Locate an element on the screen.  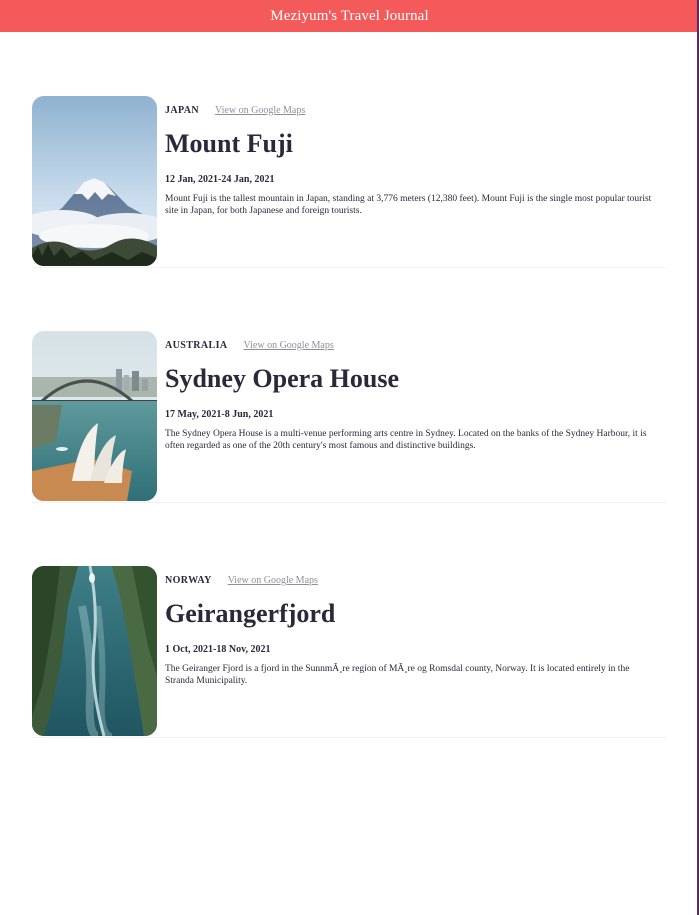
entry-dates: 1 Oct, 2021-18 Nov, 2021 is located at coordinates (218, 649).